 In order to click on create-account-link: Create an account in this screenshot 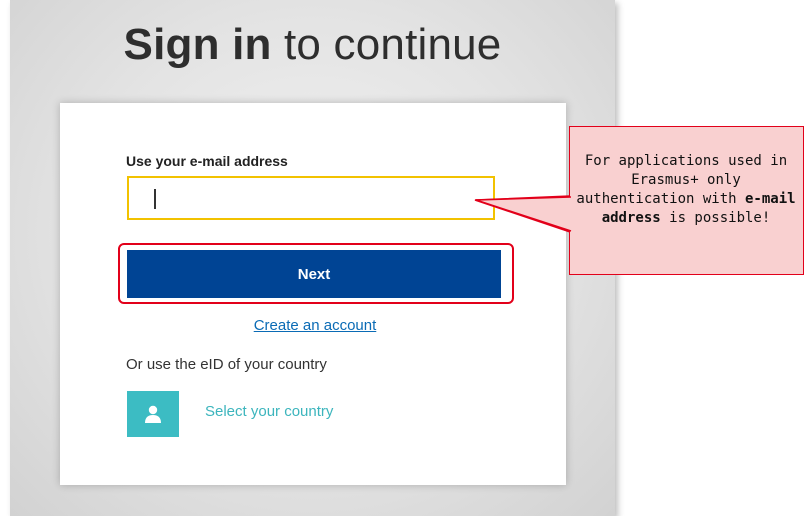, I will do `click(315, 325)`.